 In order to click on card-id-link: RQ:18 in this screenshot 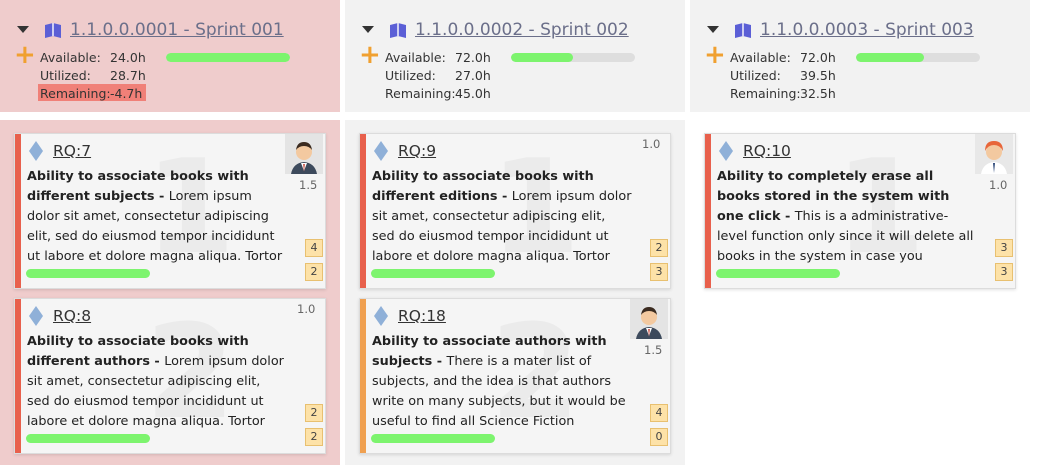, I will do `click(422, 316)`.